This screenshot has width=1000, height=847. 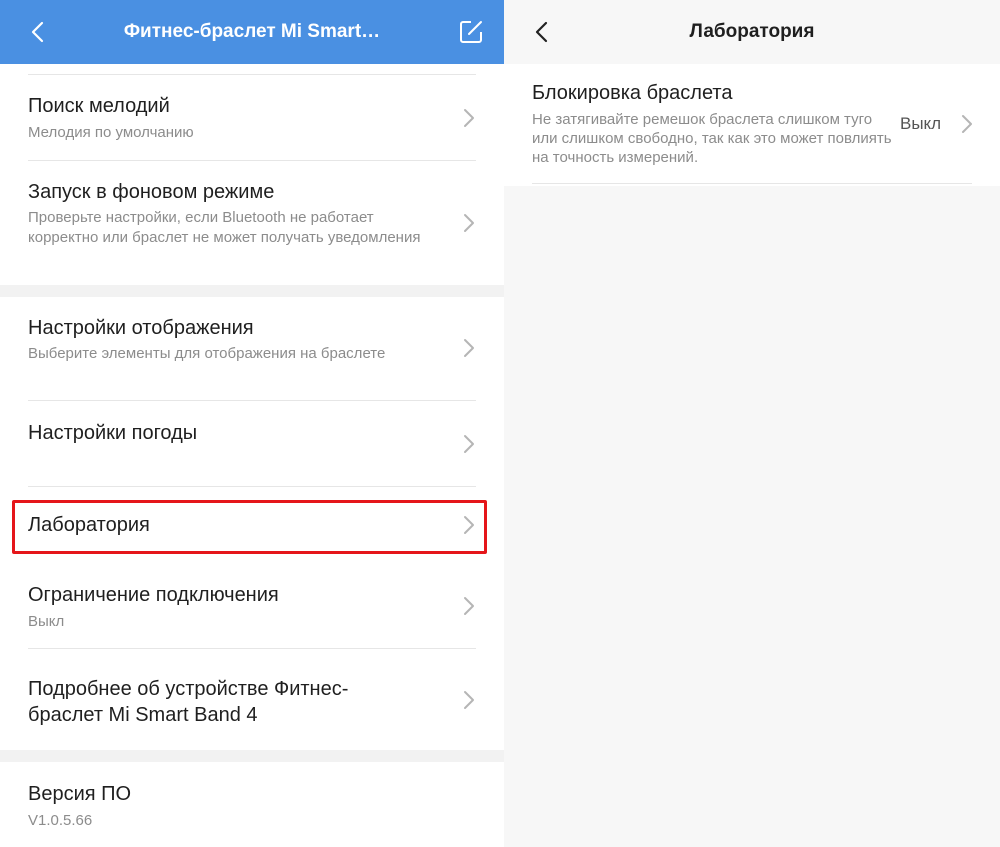 What do you see at coordinates (99, 106) in the screenshot?
I see `list-item-title: Поиск мелодий` at bounding box center [99, 106].